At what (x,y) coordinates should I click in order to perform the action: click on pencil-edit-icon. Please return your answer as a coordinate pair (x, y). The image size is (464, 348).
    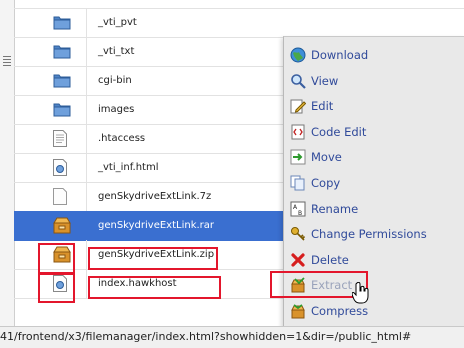
    Looking at the image, I should click on (298, 106).